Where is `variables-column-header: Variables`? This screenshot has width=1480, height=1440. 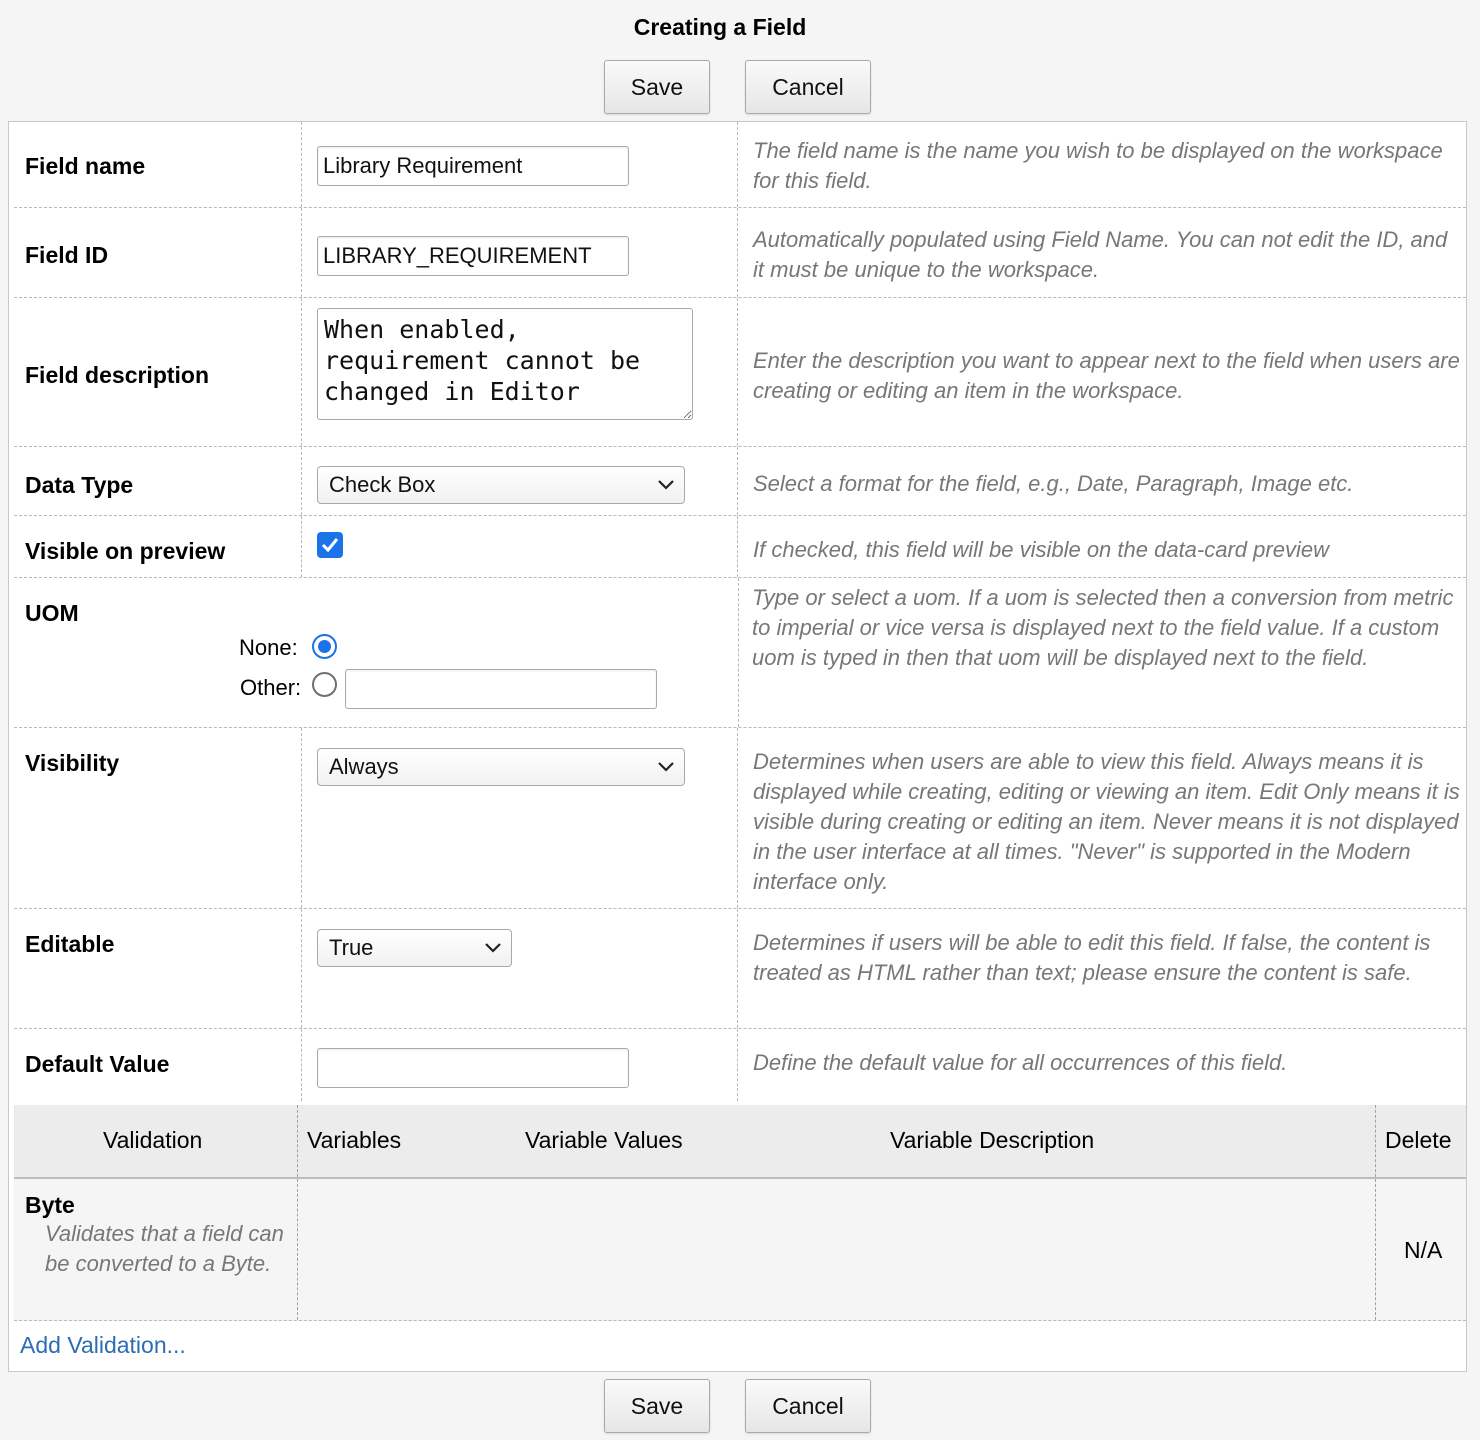 variables-column-header: Variables is located at coordinates (354, 1140).